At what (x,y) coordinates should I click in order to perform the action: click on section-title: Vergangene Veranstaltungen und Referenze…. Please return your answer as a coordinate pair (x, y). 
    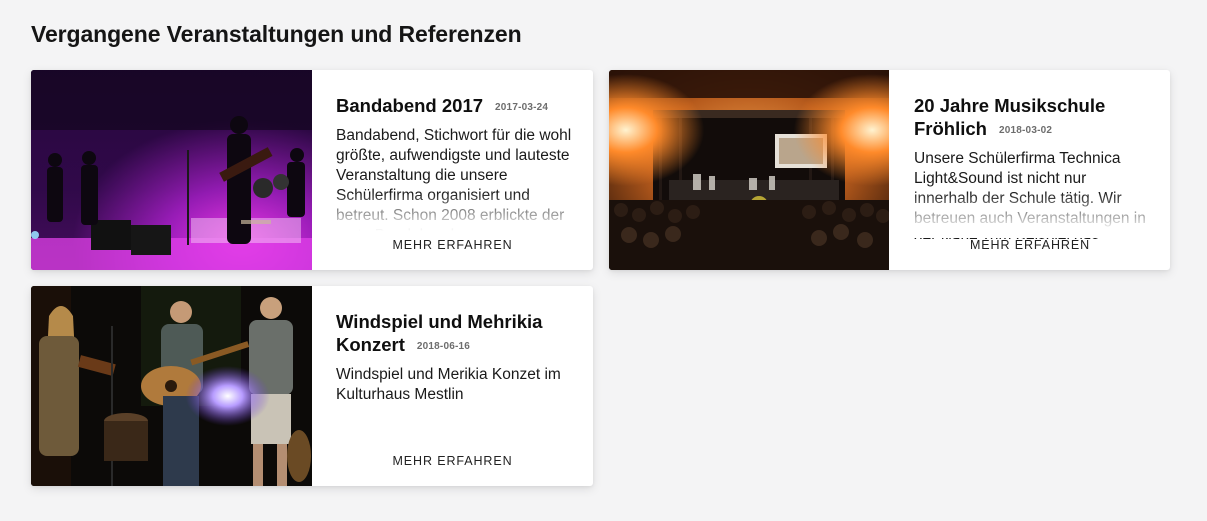
    Looking at the image, I should click on (276, 34).